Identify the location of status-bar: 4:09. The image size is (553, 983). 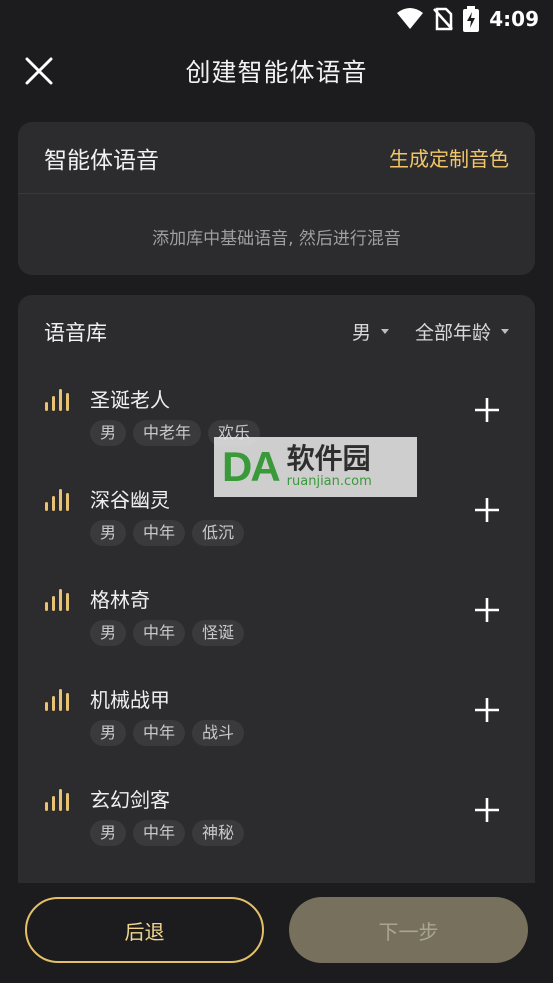
(276, 19).